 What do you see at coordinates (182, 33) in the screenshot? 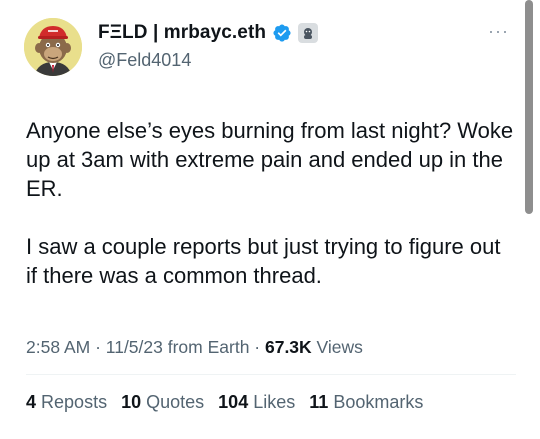
I see `display-name: FΞLD | mrbayc.eth` at bounding box center [182, 33].